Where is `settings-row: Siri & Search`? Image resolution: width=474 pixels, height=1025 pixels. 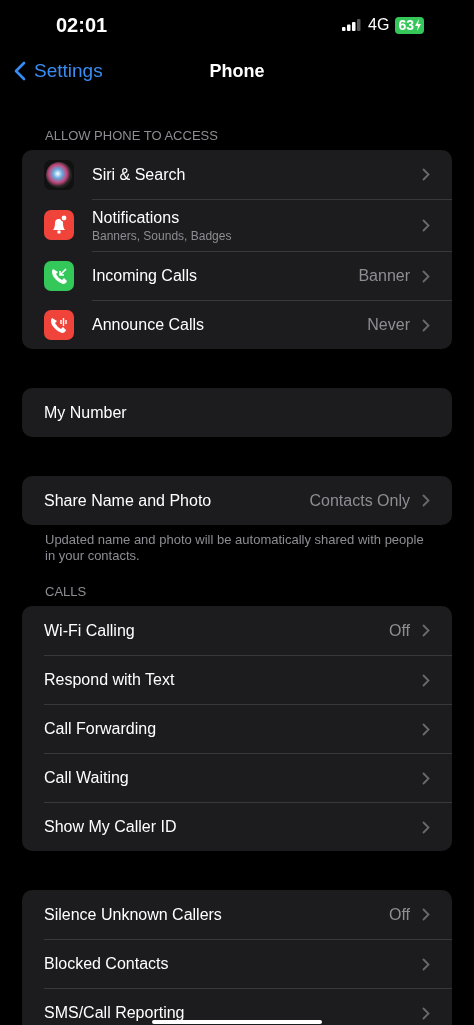
settings-row: Siri & Search is located at coordinates (237, 174).